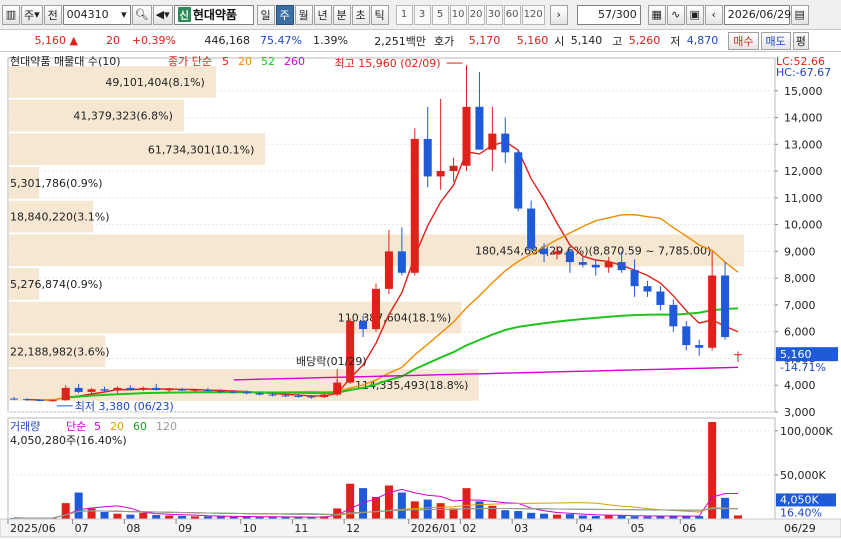  I want to click on stock-name-text: 현대약품, so click(214, 15).